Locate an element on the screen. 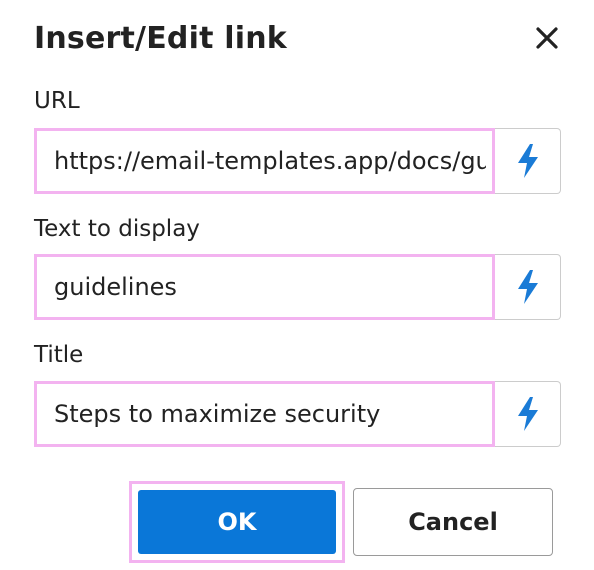 This screenshot has height=570, width=594. text-to-display-input: guidelines is located at coordinates (264, 287).